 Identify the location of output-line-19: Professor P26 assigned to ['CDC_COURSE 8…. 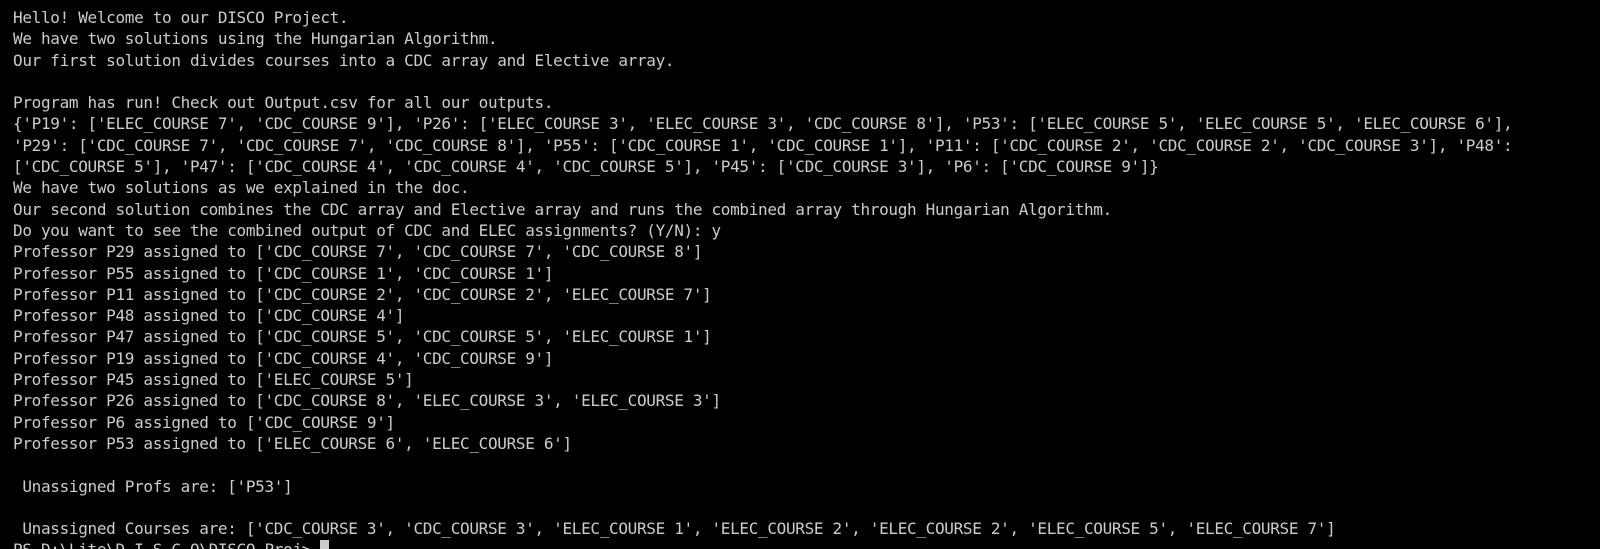
(367, 401).